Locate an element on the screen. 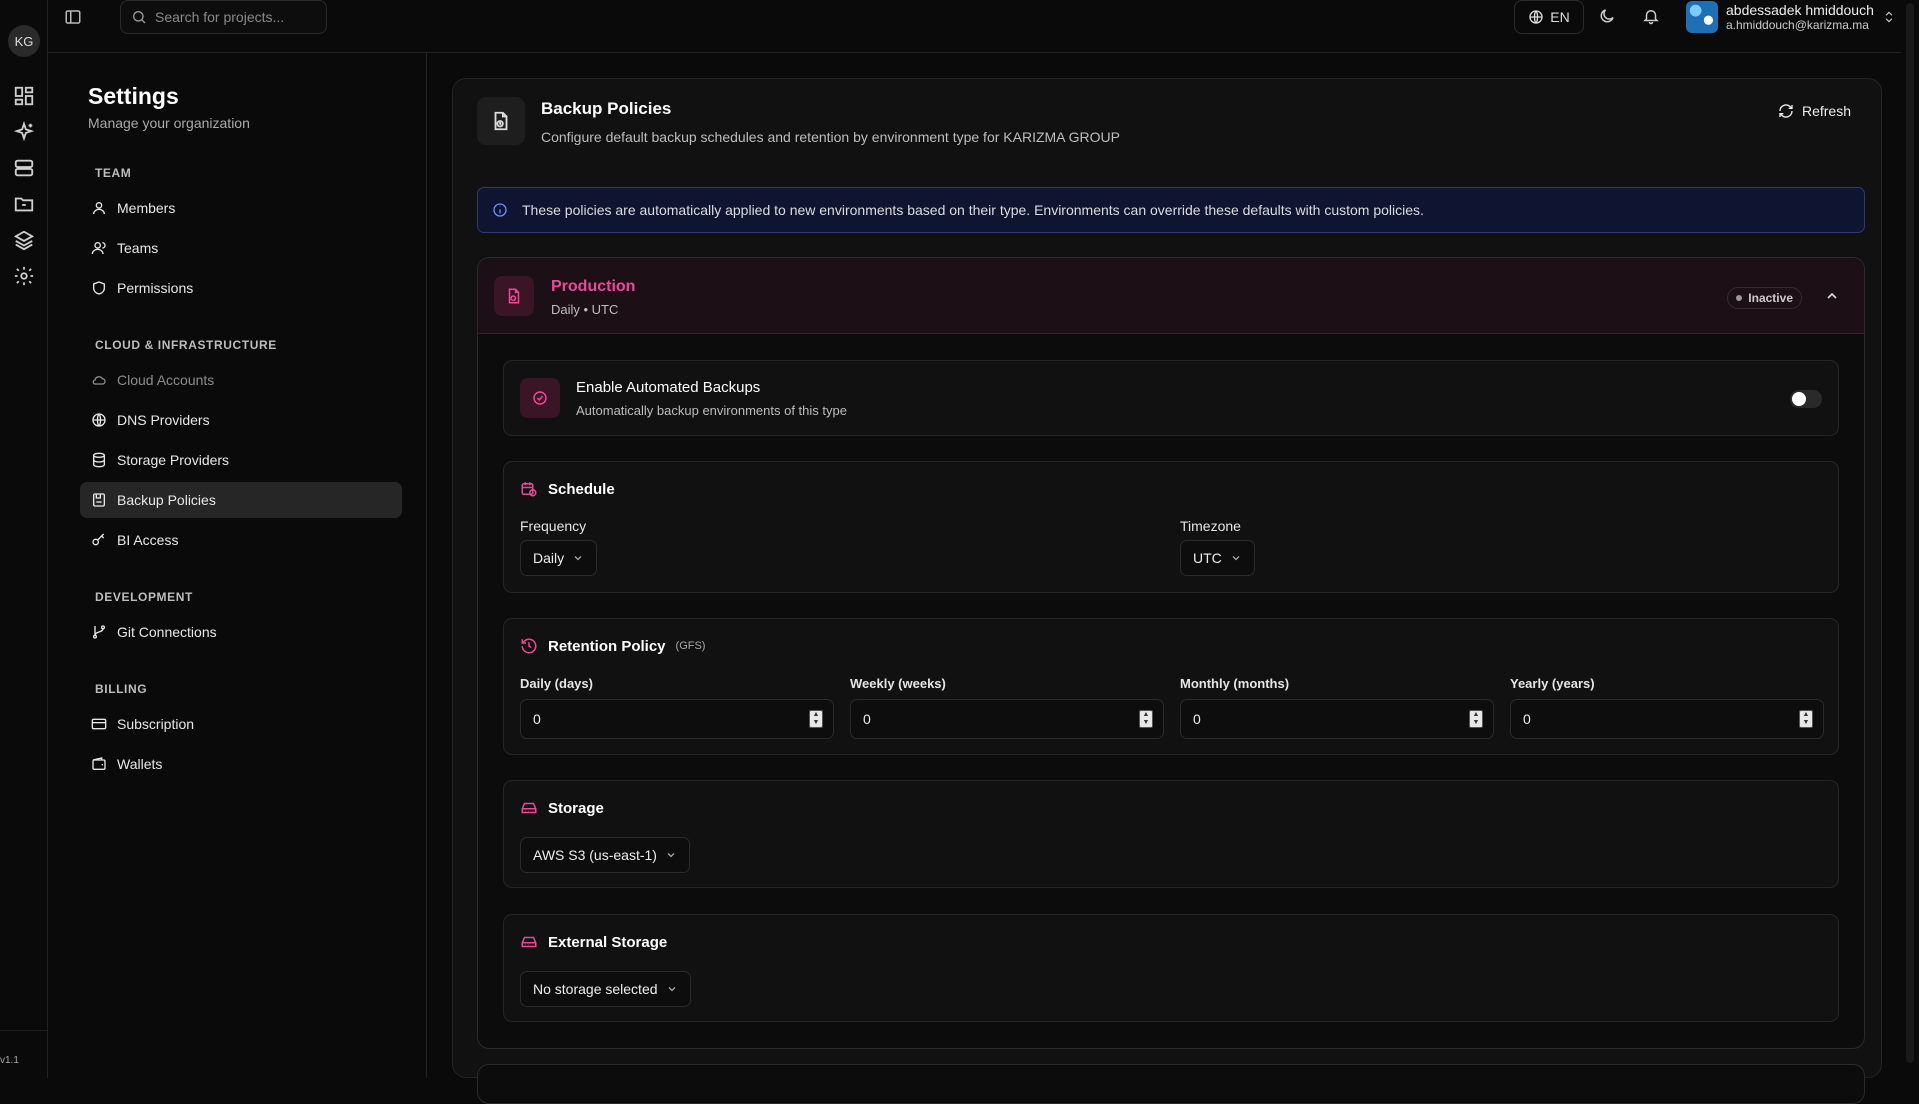 This screenshot has width=1919, height=1104. storage-heading: Storage is located at coordinates (562, 808).